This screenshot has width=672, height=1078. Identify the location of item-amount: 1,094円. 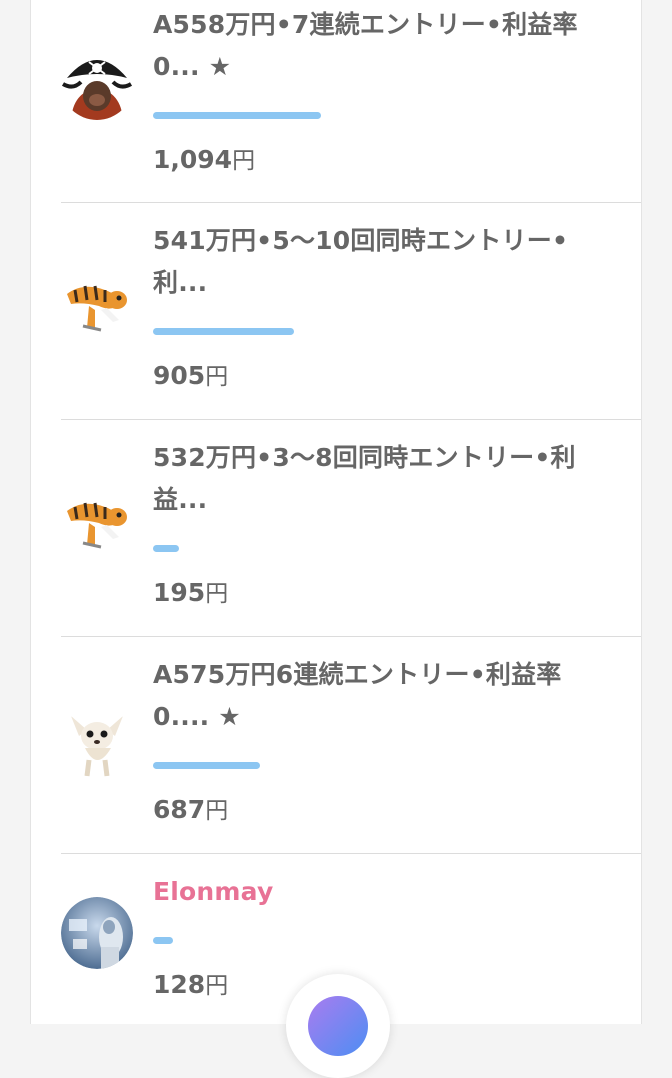
(204, 160).